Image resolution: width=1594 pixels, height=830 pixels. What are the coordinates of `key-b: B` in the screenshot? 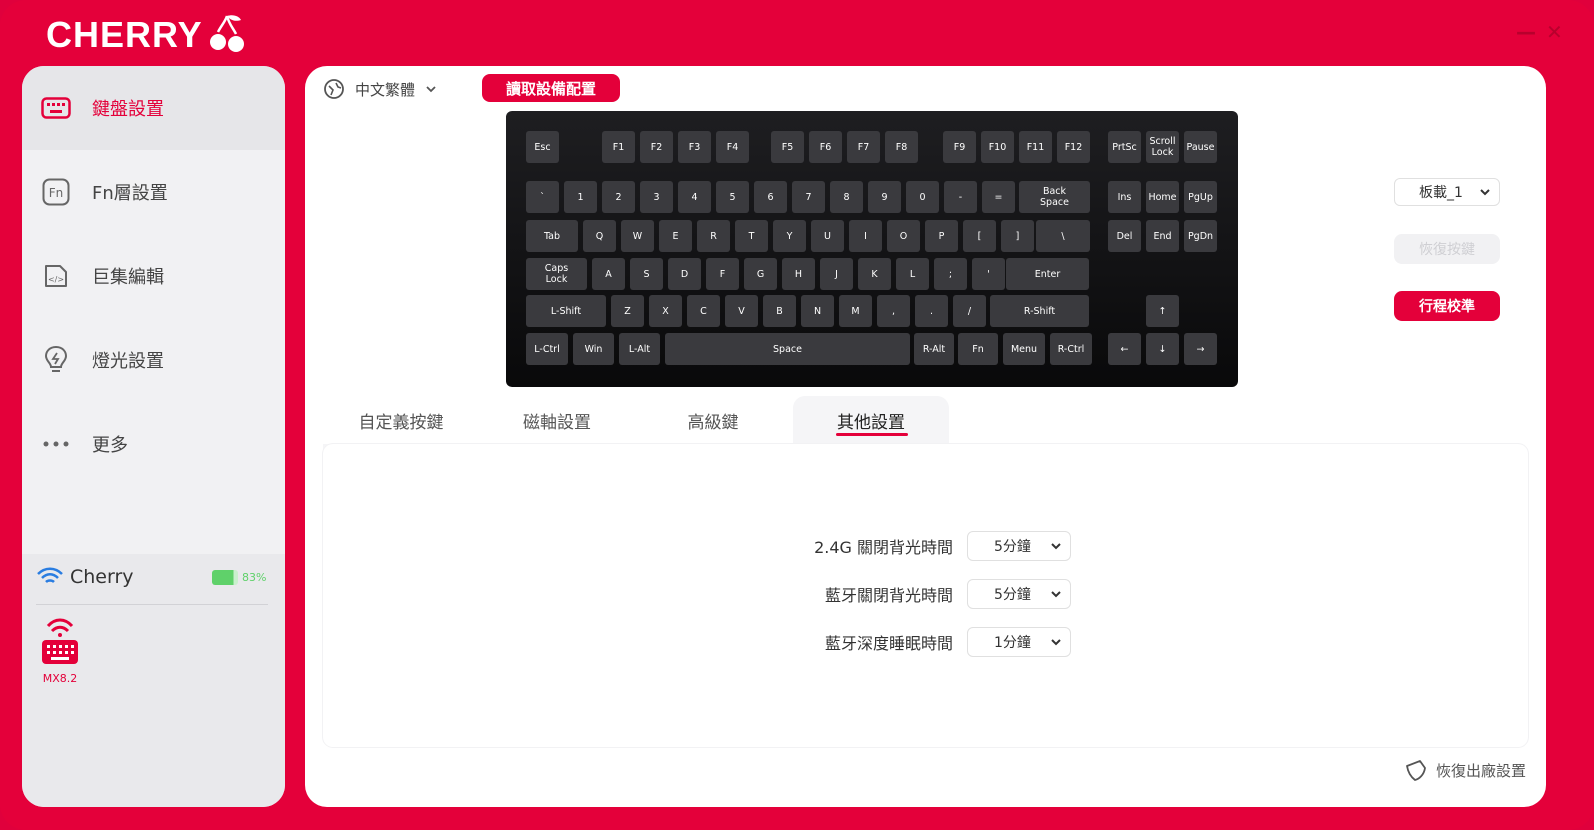 It's located at (779, 311).